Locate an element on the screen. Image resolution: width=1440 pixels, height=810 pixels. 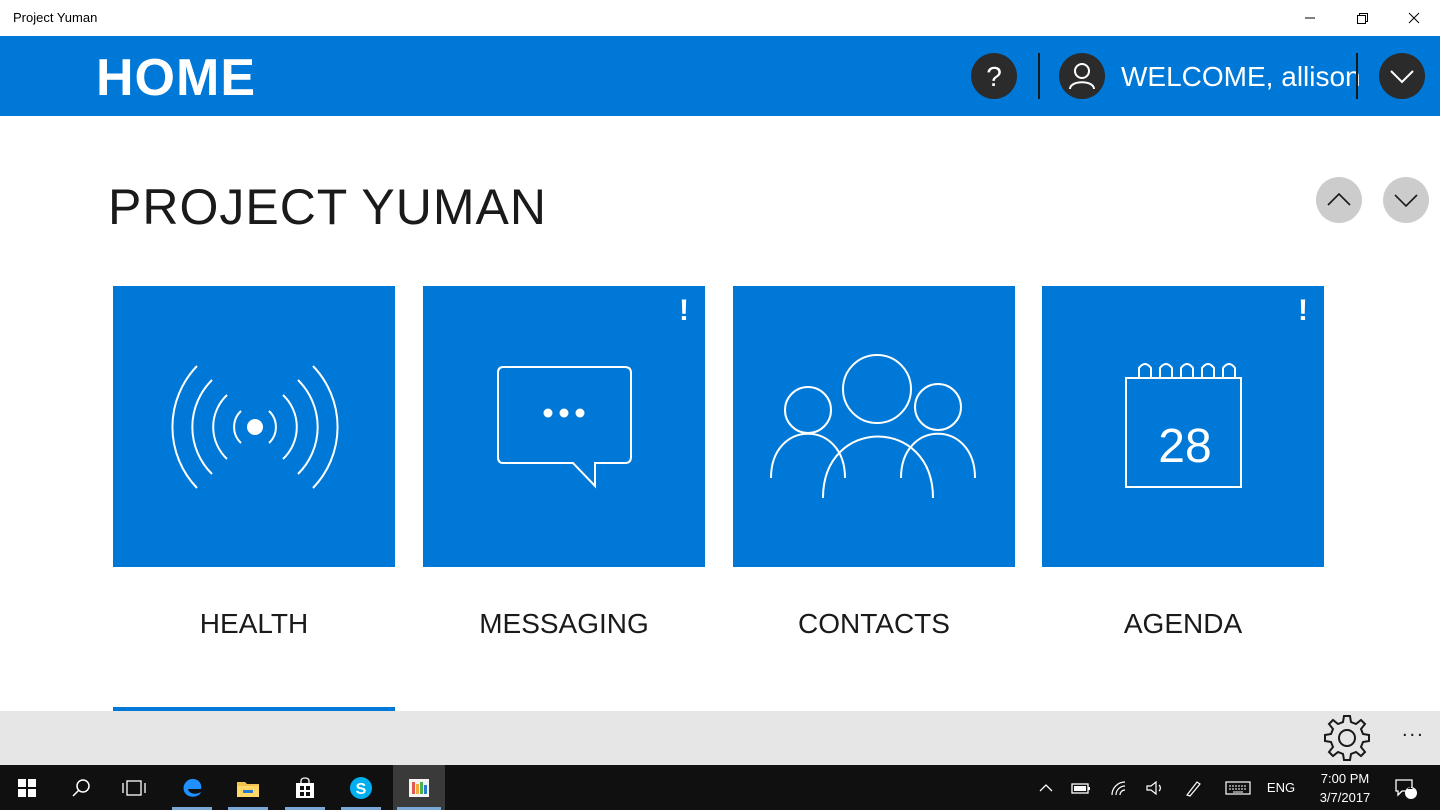
minimize-icon is located at coordinates (1310, 18).